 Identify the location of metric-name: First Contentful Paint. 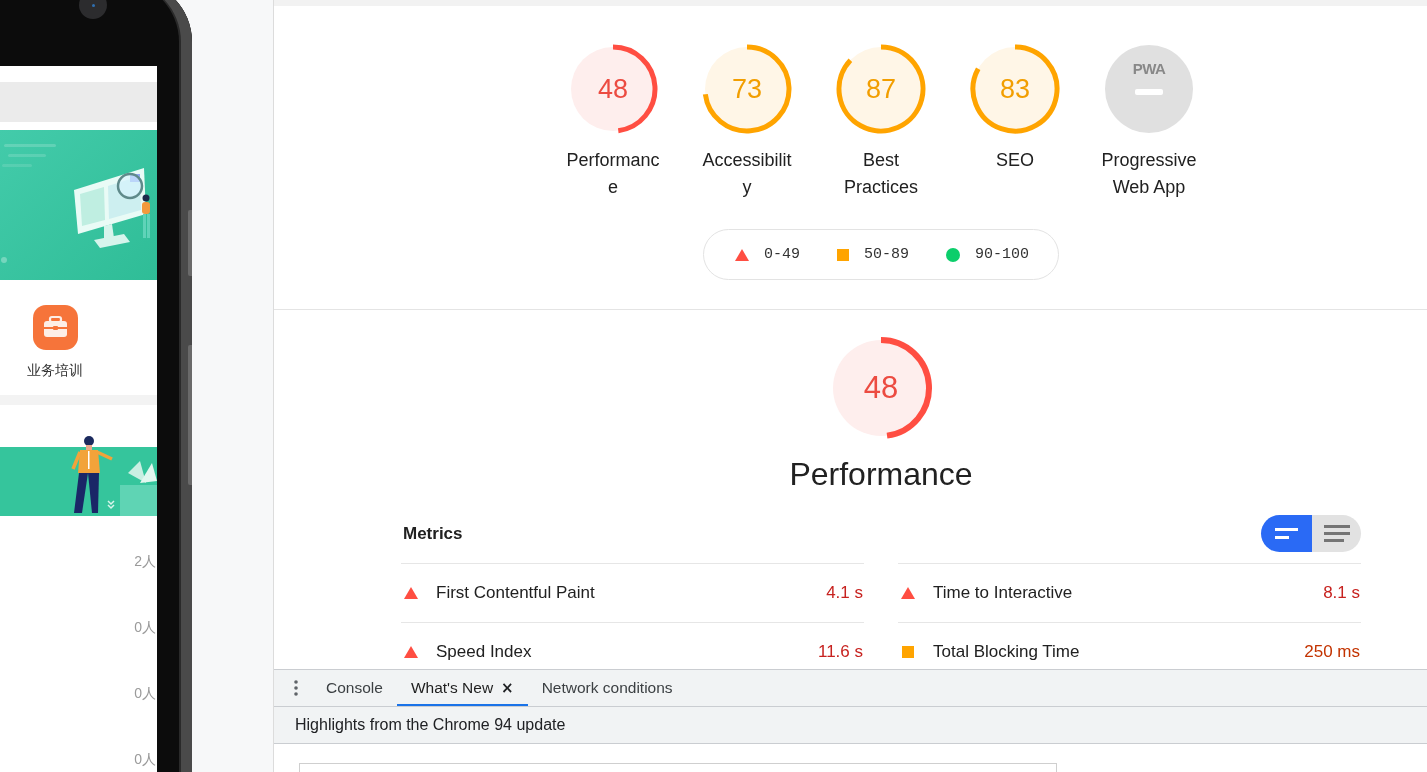
(515, 593).